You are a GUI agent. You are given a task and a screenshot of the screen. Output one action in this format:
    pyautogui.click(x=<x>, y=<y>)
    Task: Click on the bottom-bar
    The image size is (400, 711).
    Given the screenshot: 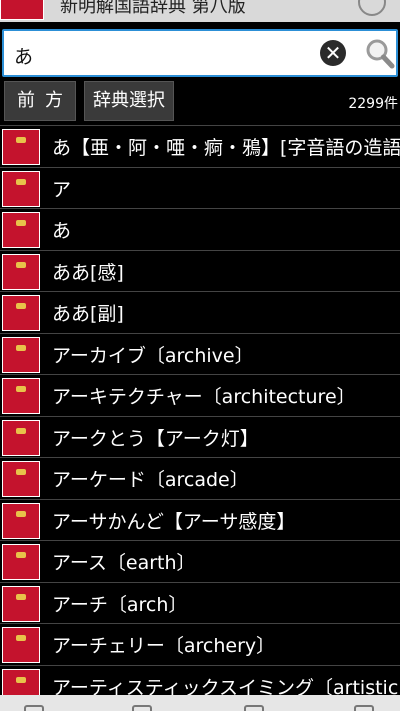 What is the action you would take?
    pyautogui.click(x=200, y=703)
    